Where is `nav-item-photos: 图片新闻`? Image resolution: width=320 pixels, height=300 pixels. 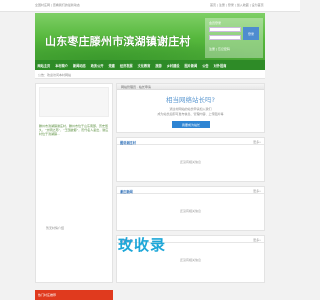
nav-item-photos: 图片新闻 is located at coordinates (191, 65).